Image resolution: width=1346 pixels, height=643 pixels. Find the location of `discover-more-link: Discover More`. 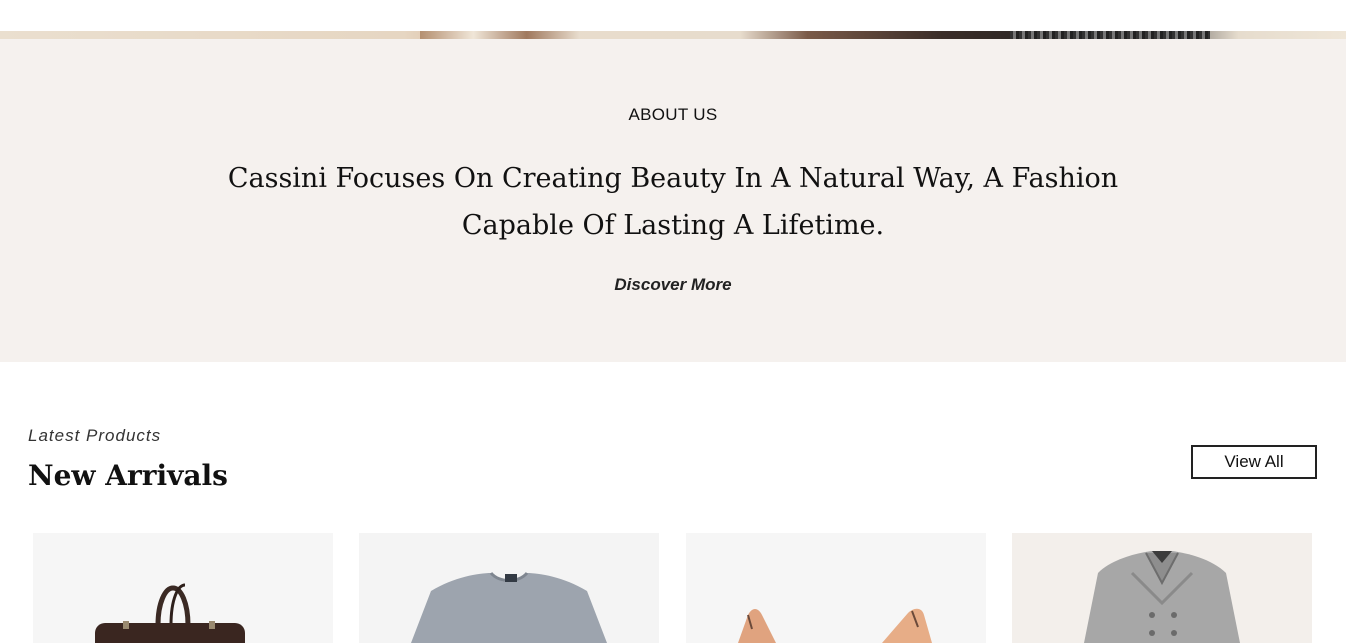

discover-more-link: Discover More is located at coordinates (673, 285).